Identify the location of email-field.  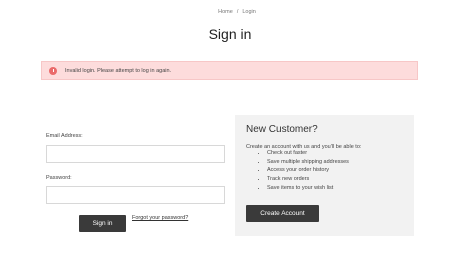
(135, 154).